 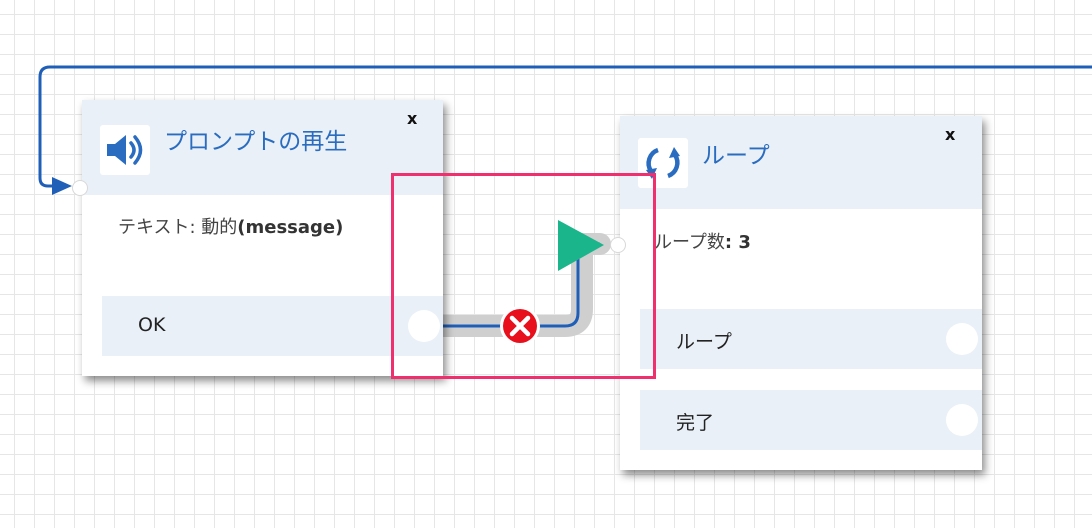 I want to click on info-prefix: テキスト:, so click(x=160, y=227).